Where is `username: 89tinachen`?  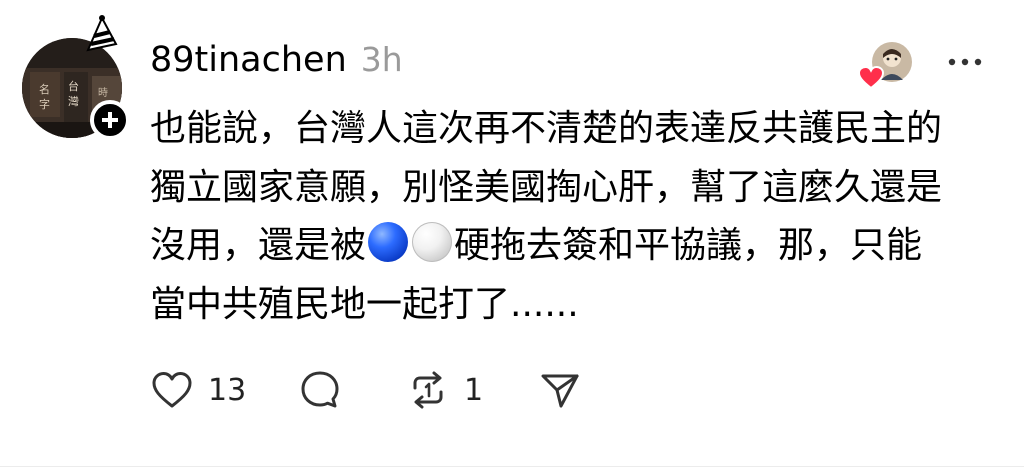 username: 89tinachen is located at coordinates (248, 60).